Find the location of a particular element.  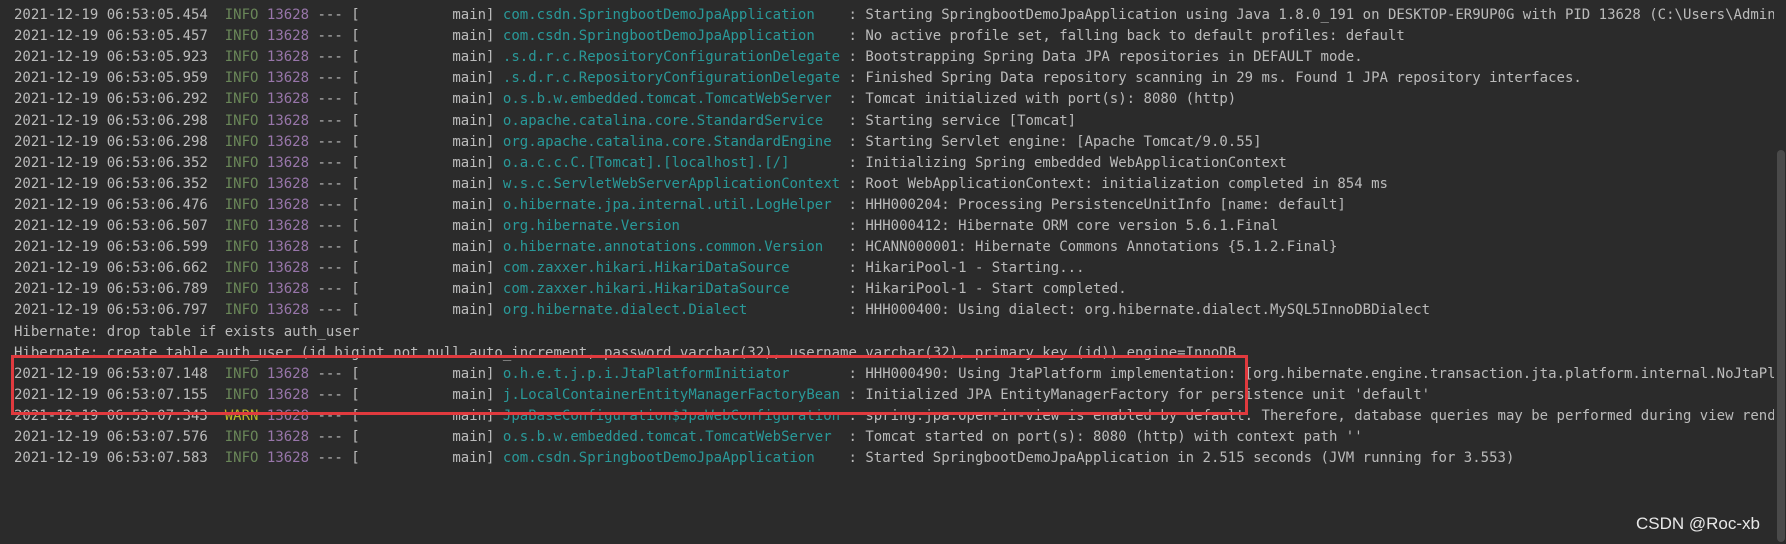

log-timestamp: 2021-12-19 06:53:05.923 is located at coordinates (111, 57).